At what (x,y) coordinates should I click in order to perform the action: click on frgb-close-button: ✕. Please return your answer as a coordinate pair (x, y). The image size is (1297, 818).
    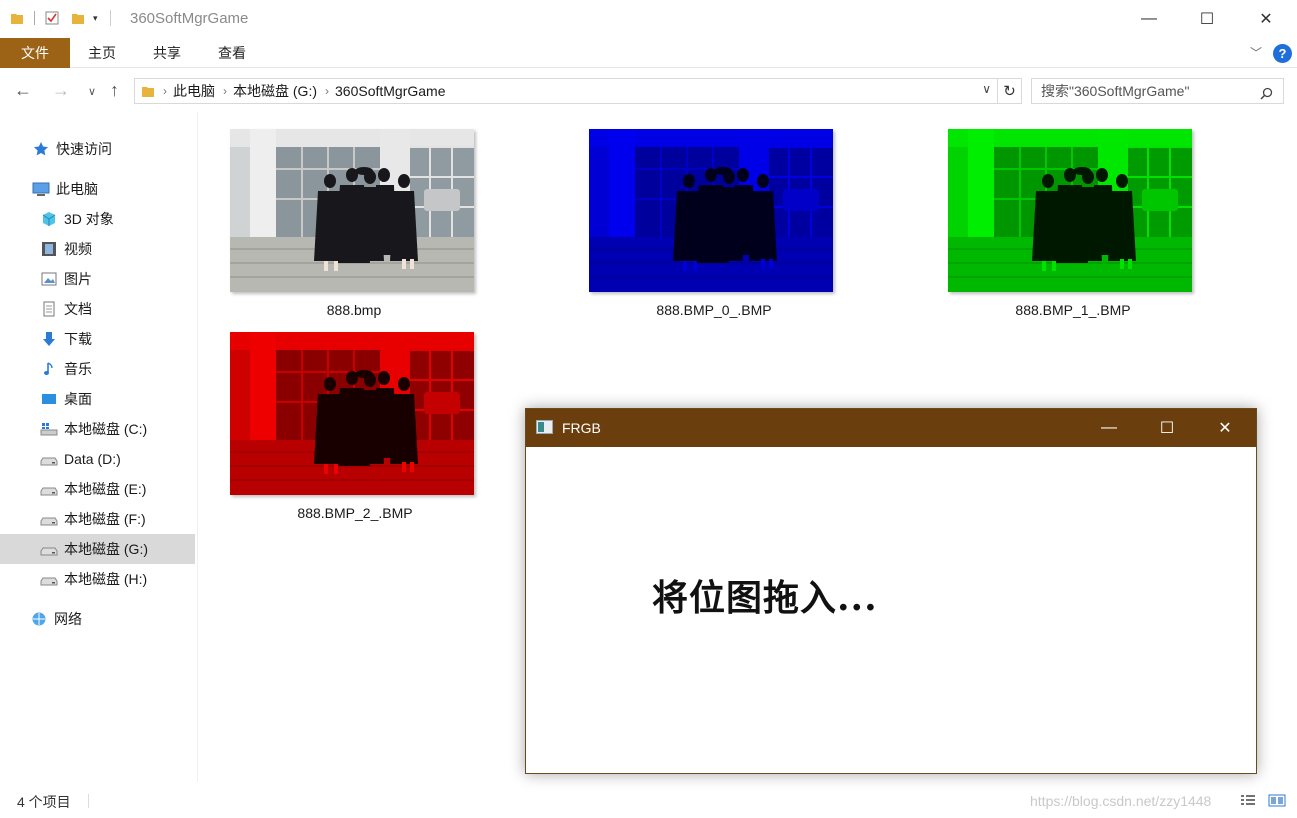
    Looking at the image, I should click on (1225, 428).